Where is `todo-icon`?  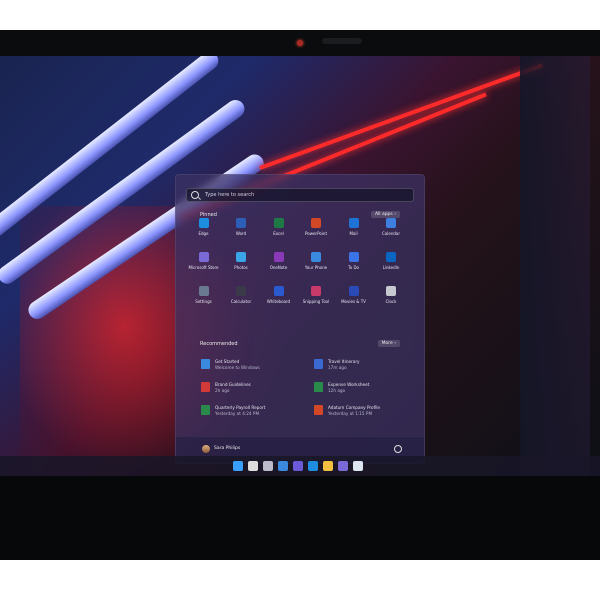 todo-icon is located at coordinates (353, 257).